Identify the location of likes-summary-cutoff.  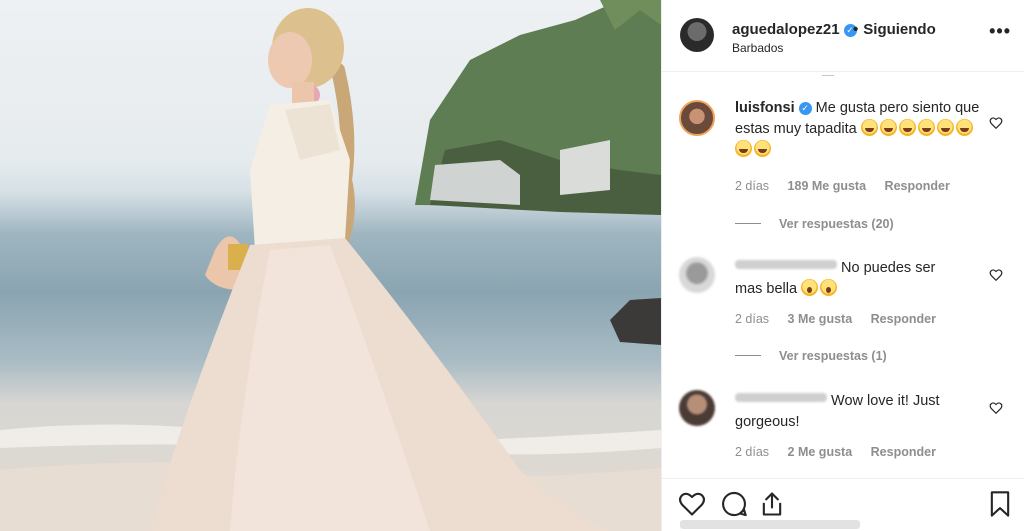
(770, 524).